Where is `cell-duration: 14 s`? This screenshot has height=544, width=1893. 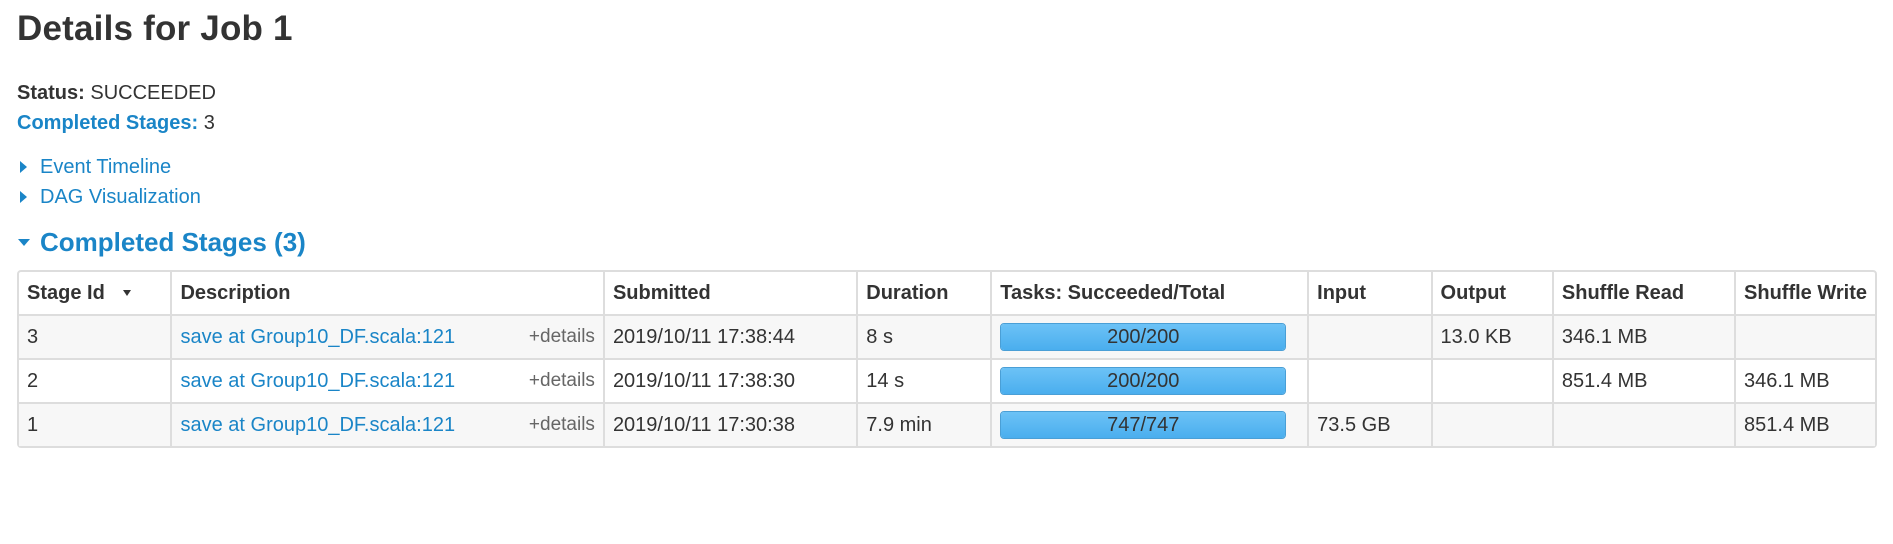 cell-duration: 14 s is located at coordinates (925, 380).